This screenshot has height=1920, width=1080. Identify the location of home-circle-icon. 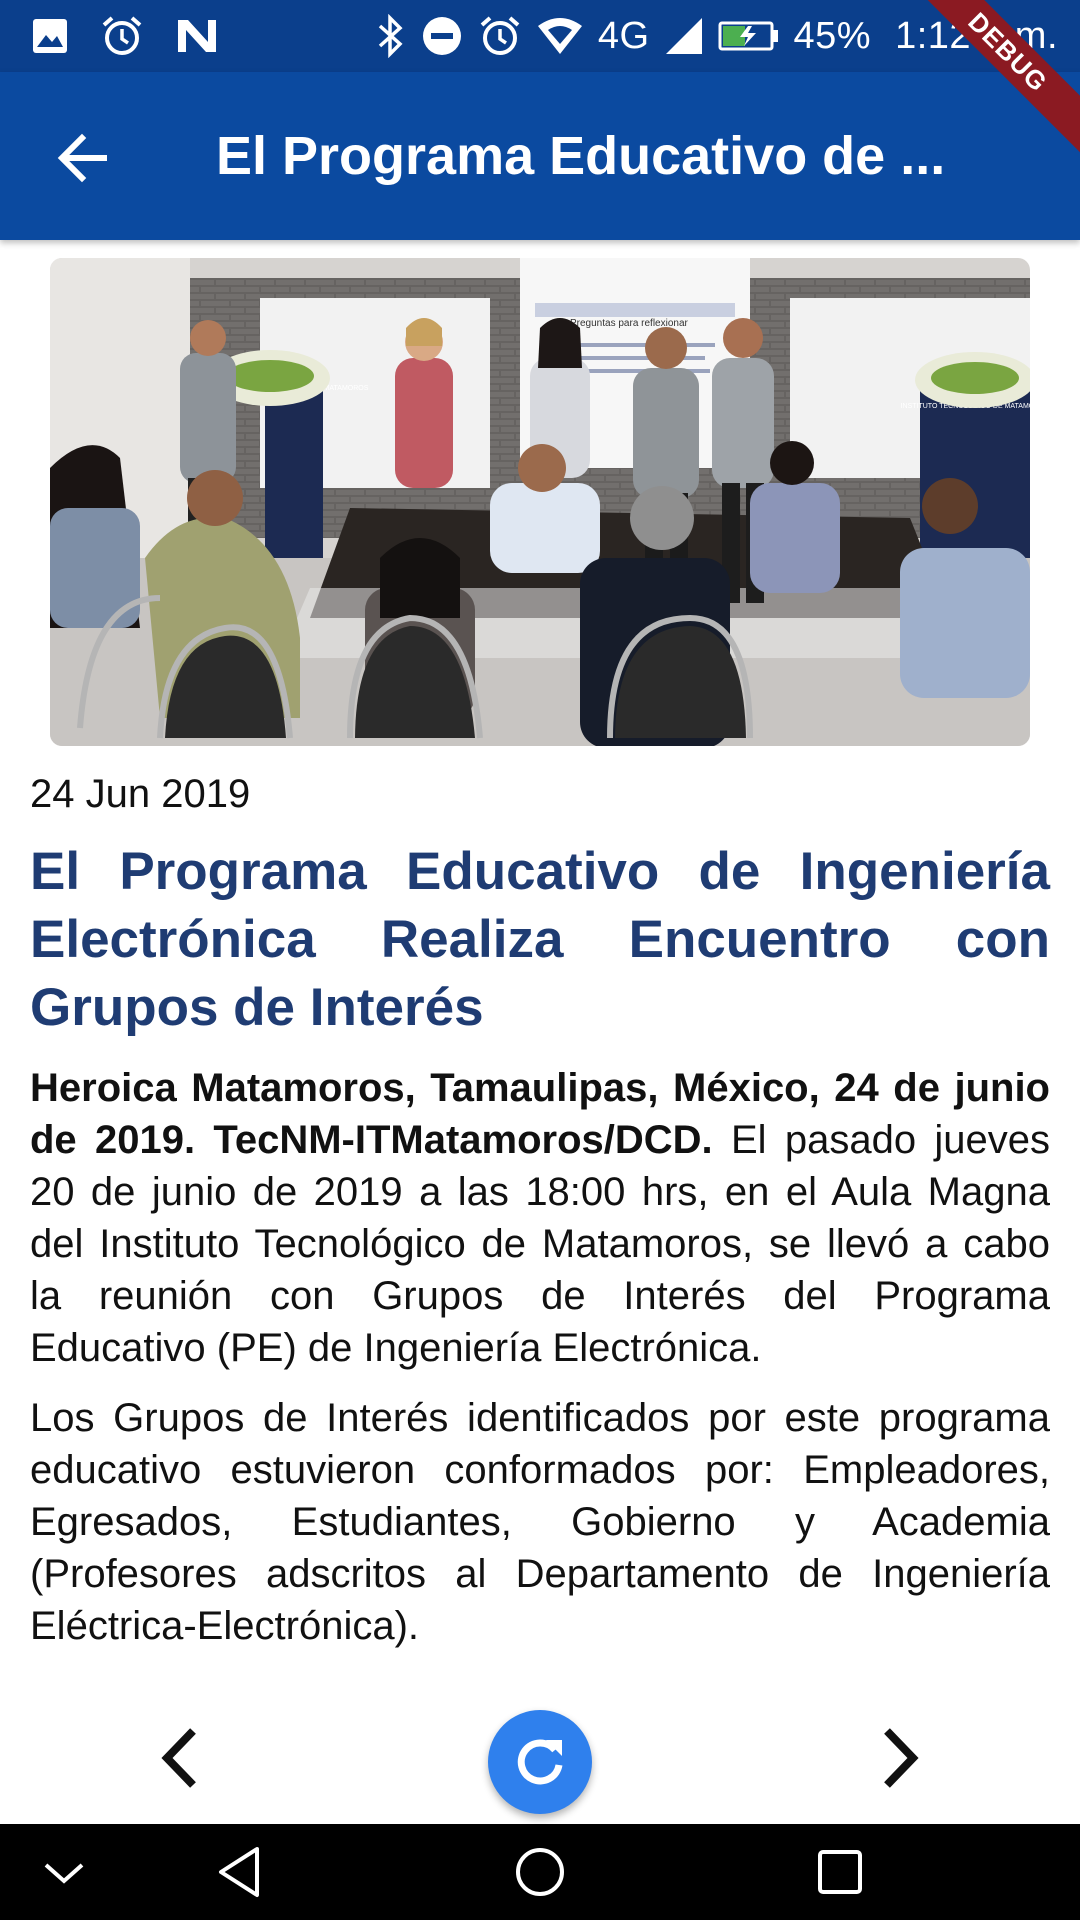
(540, 1872).